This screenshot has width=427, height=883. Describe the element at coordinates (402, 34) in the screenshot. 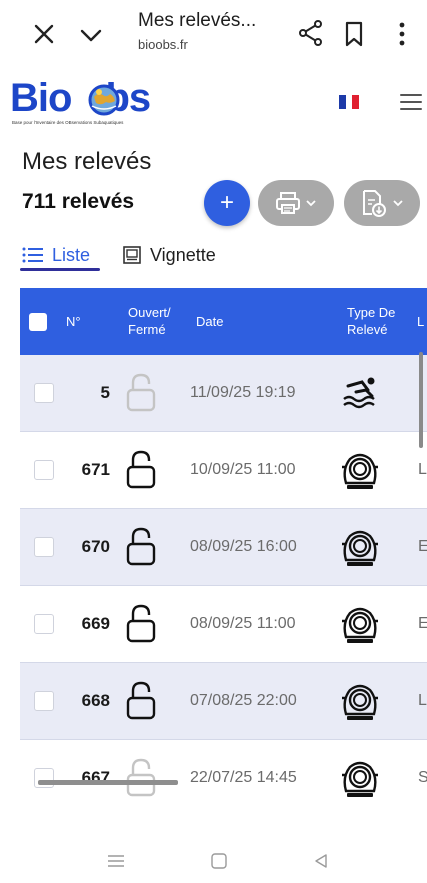

I see `more-vertical-icon` at that location.